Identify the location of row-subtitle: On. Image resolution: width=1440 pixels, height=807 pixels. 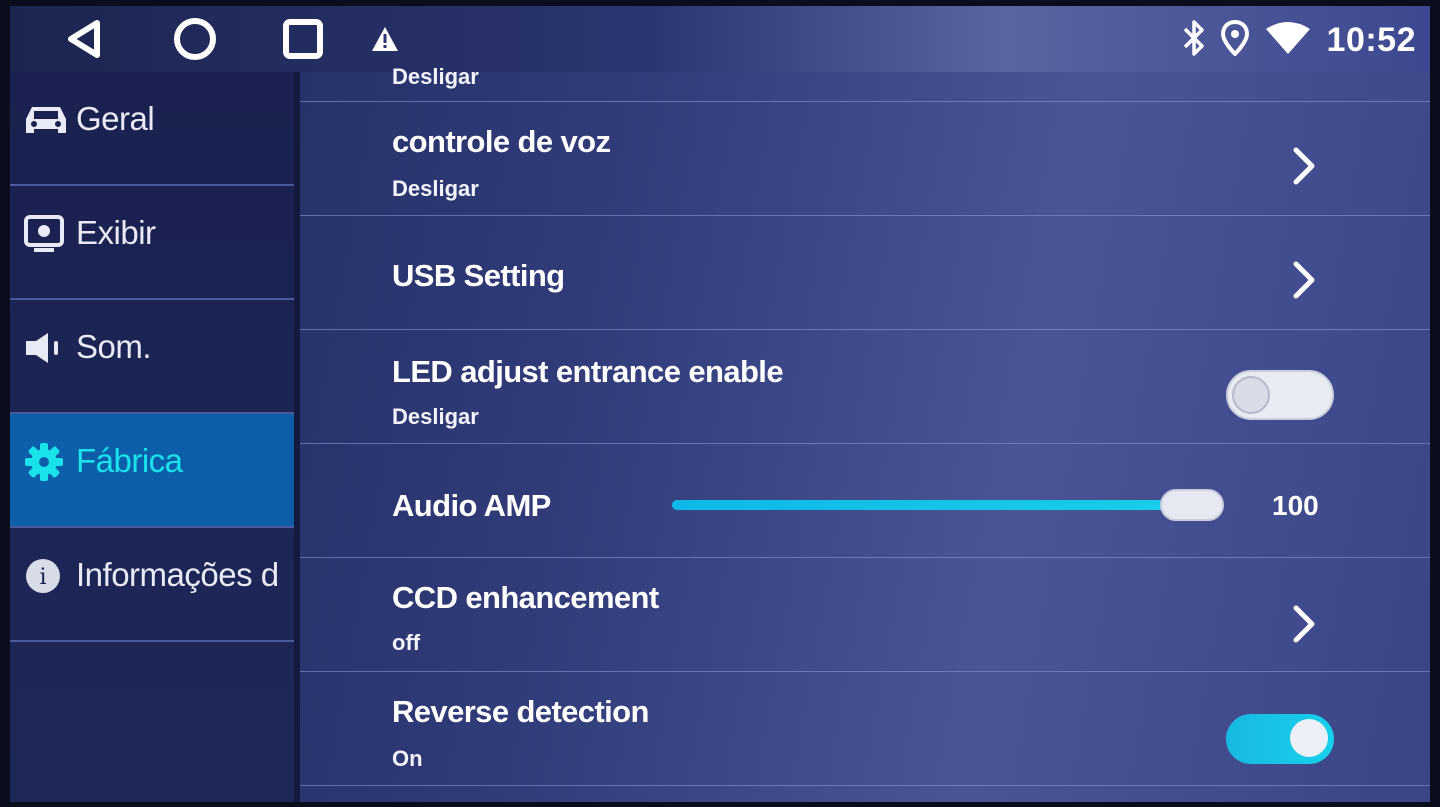
(407, 758).